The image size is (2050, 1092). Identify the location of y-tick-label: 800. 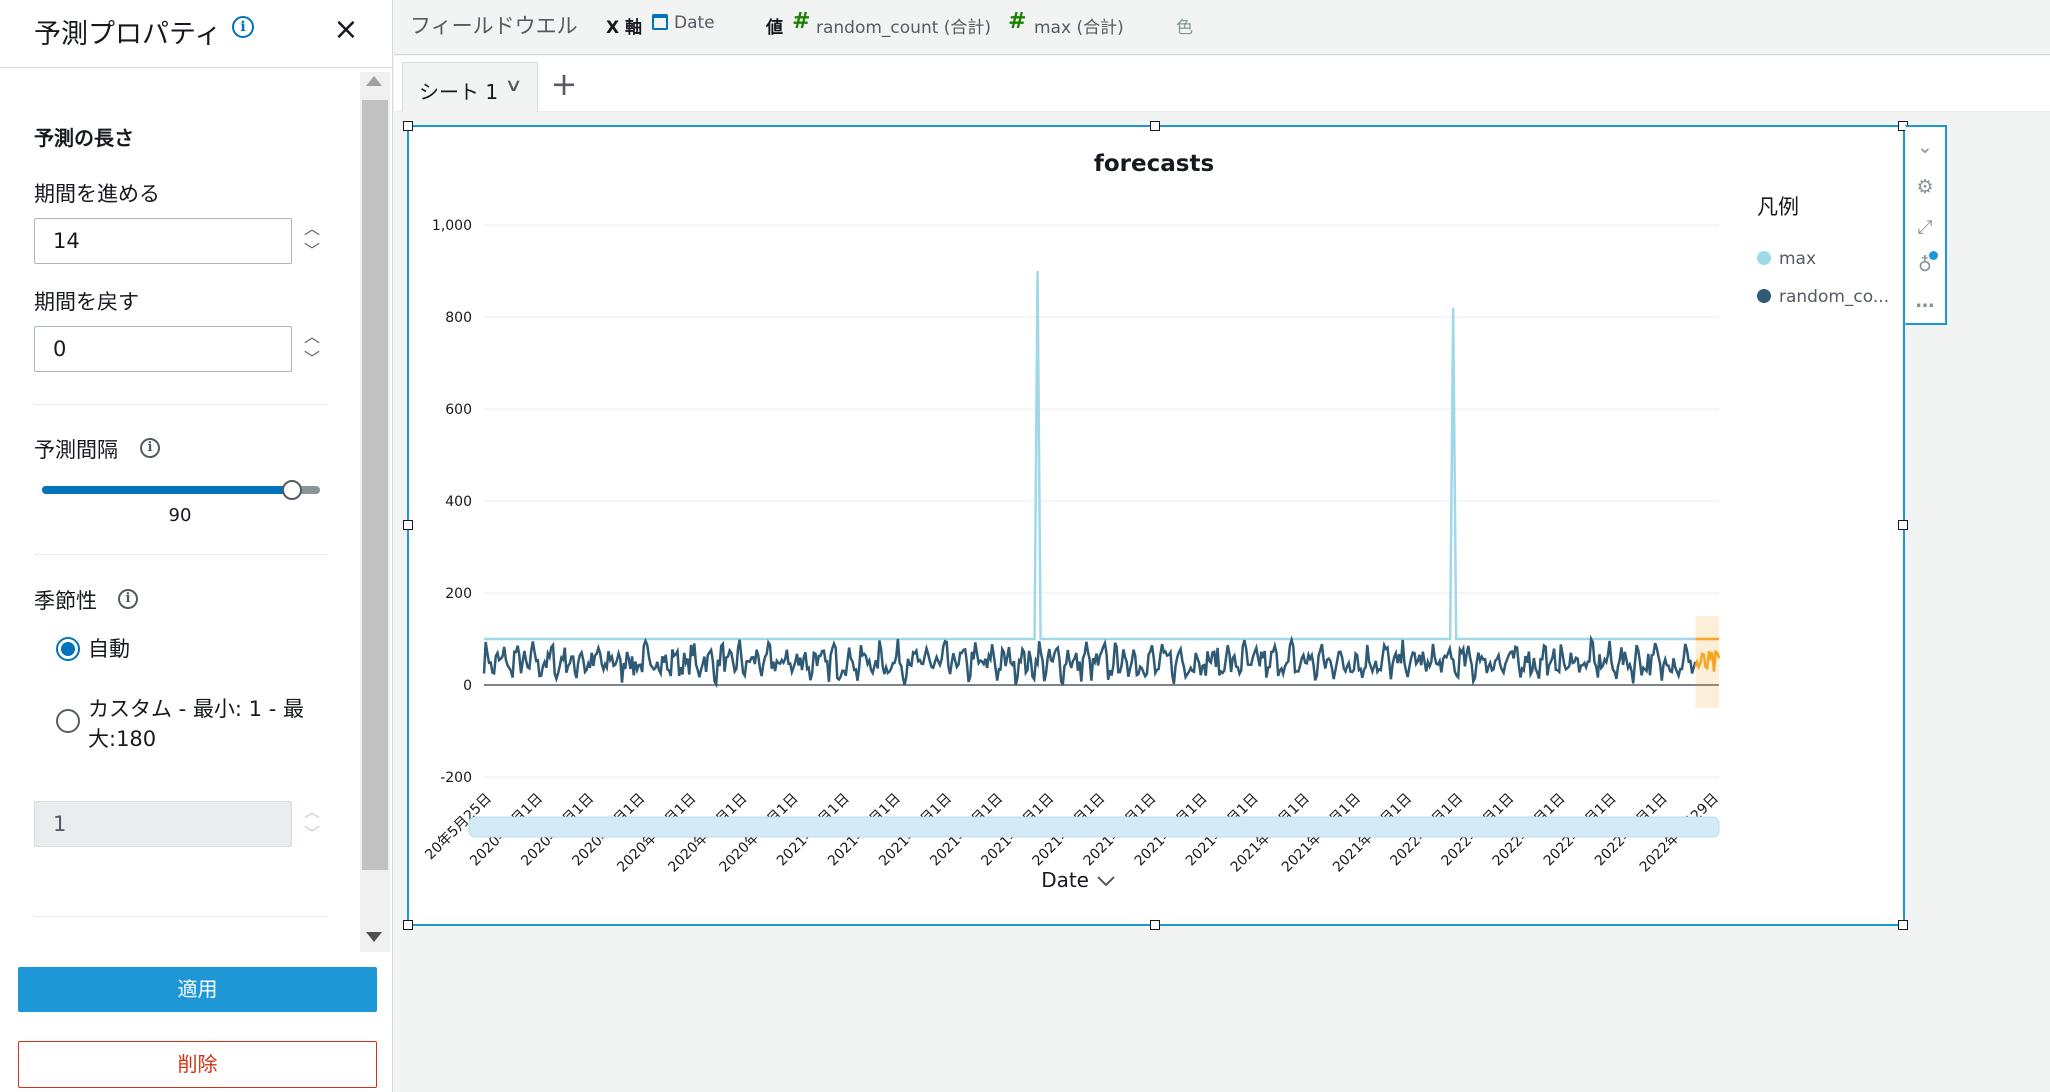
(458, 318).